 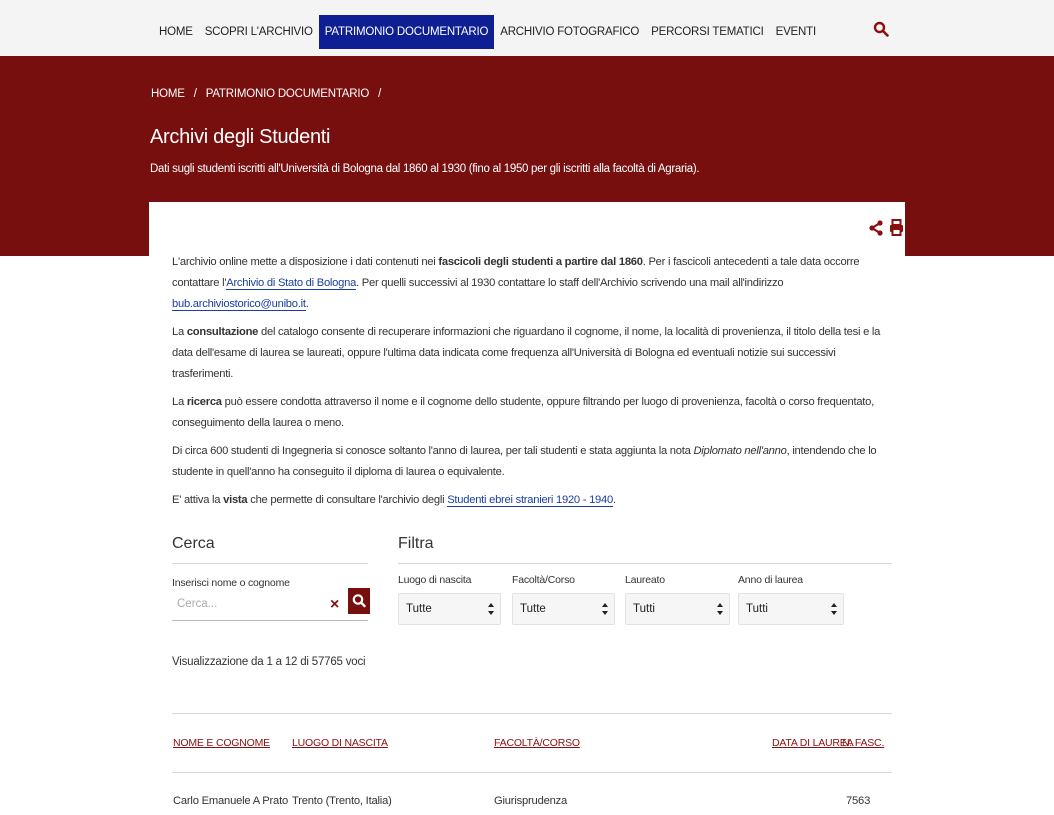 I want to click on search-submit-button, so click(x=359, y=601).